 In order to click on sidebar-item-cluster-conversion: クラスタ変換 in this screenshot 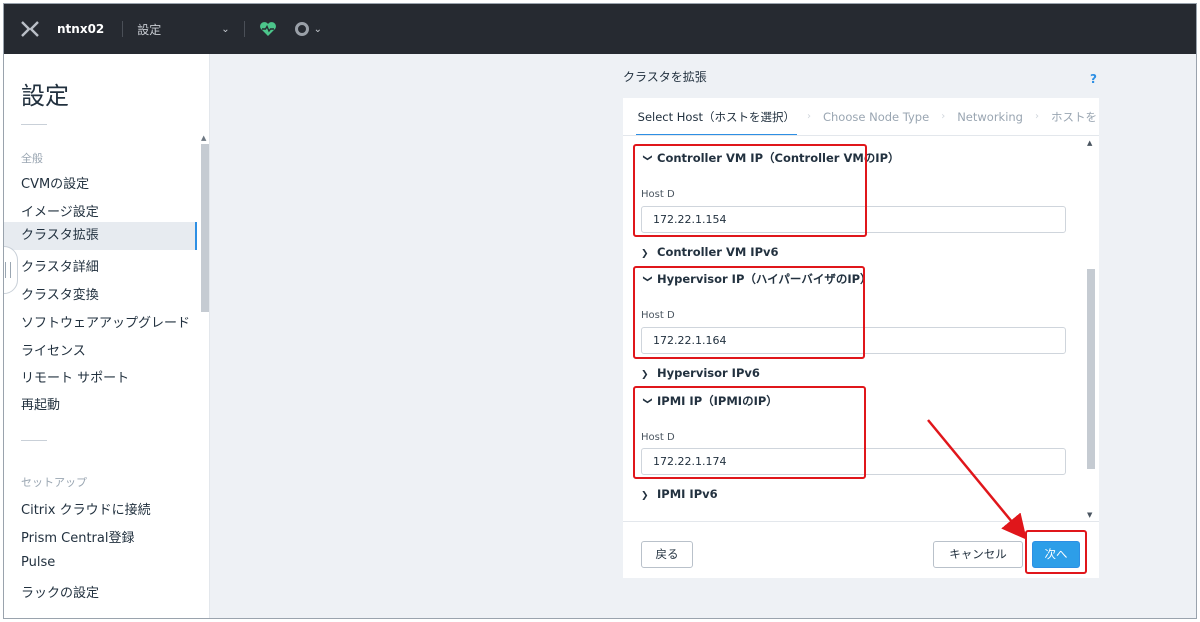, I will do `click(60, 293)`.